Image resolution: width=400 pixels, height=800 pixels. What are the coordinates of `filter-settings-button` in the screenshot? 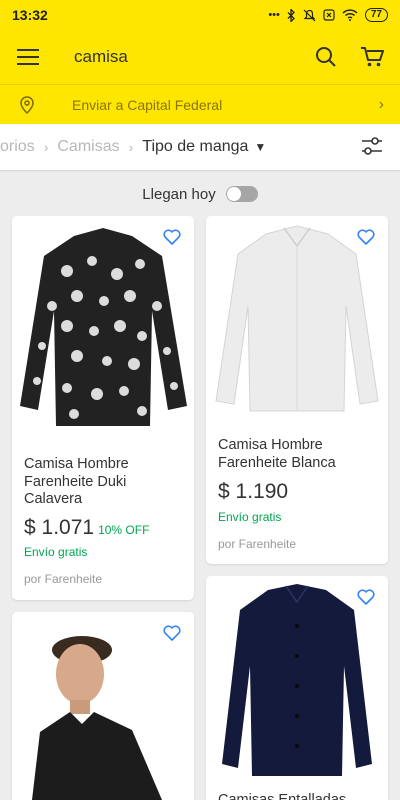 It's located at (372, 148).